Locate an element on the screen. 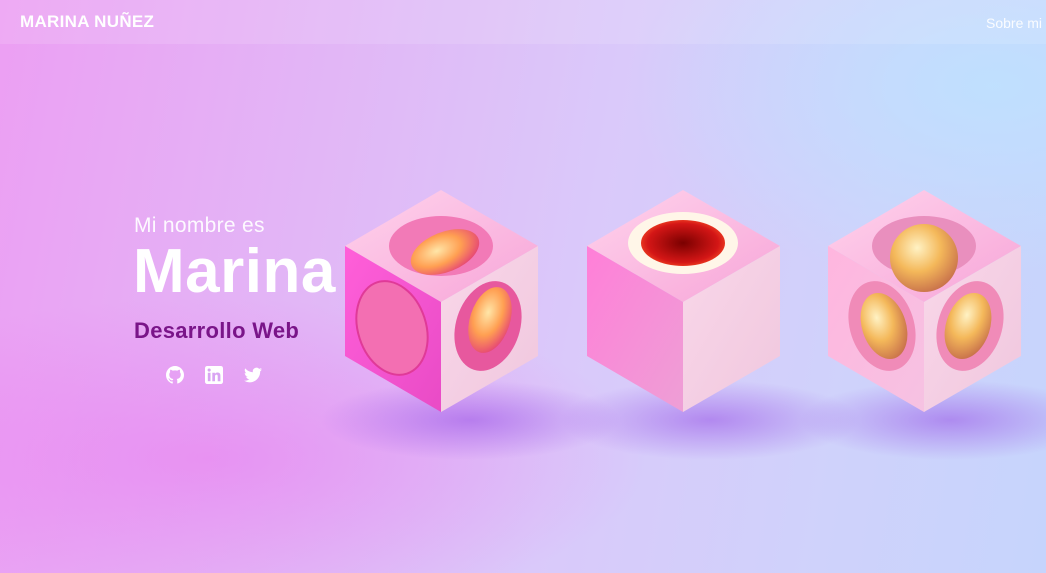  linkedin-icon is located at coordinates (214, 375).